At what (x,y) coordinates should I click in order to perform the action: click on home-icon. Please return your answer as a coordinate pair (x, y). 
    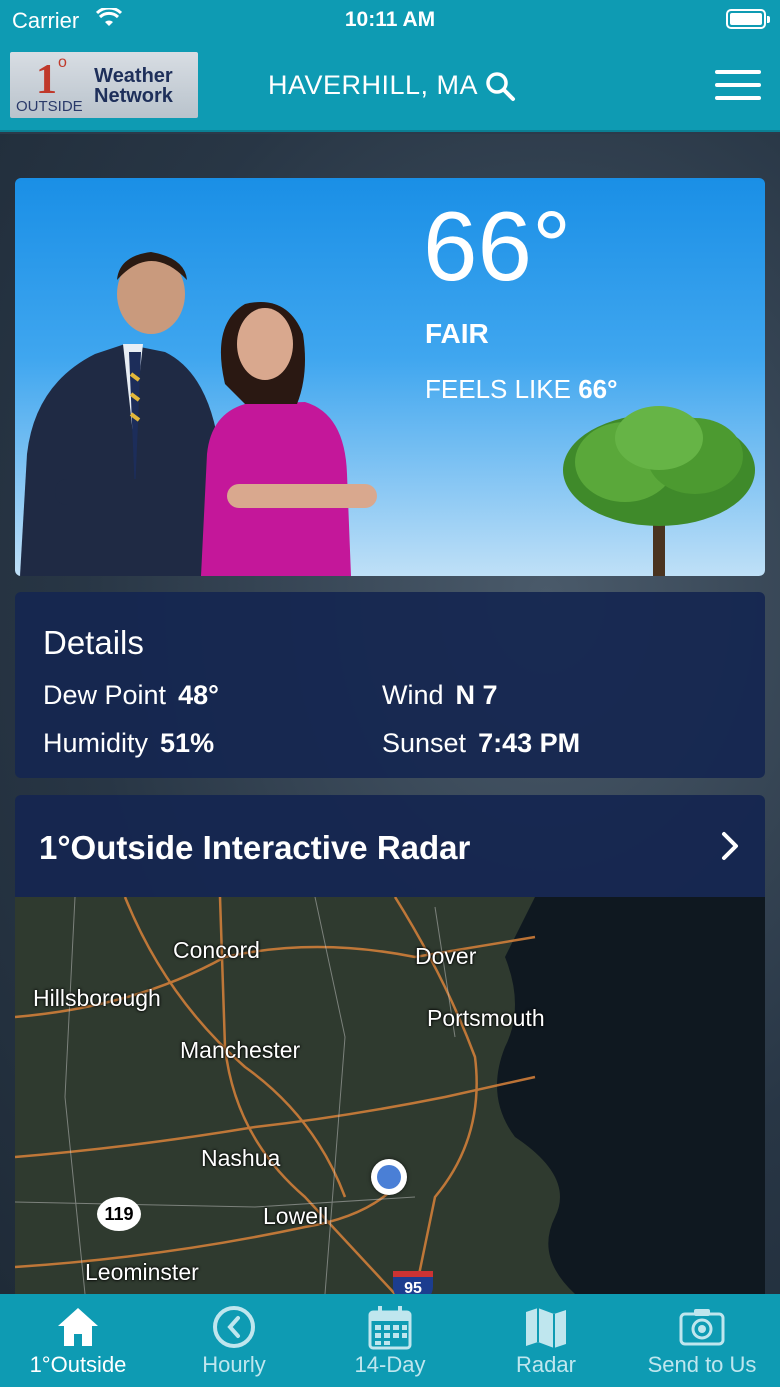
    Looking at the image, I should click on (78, 1327).